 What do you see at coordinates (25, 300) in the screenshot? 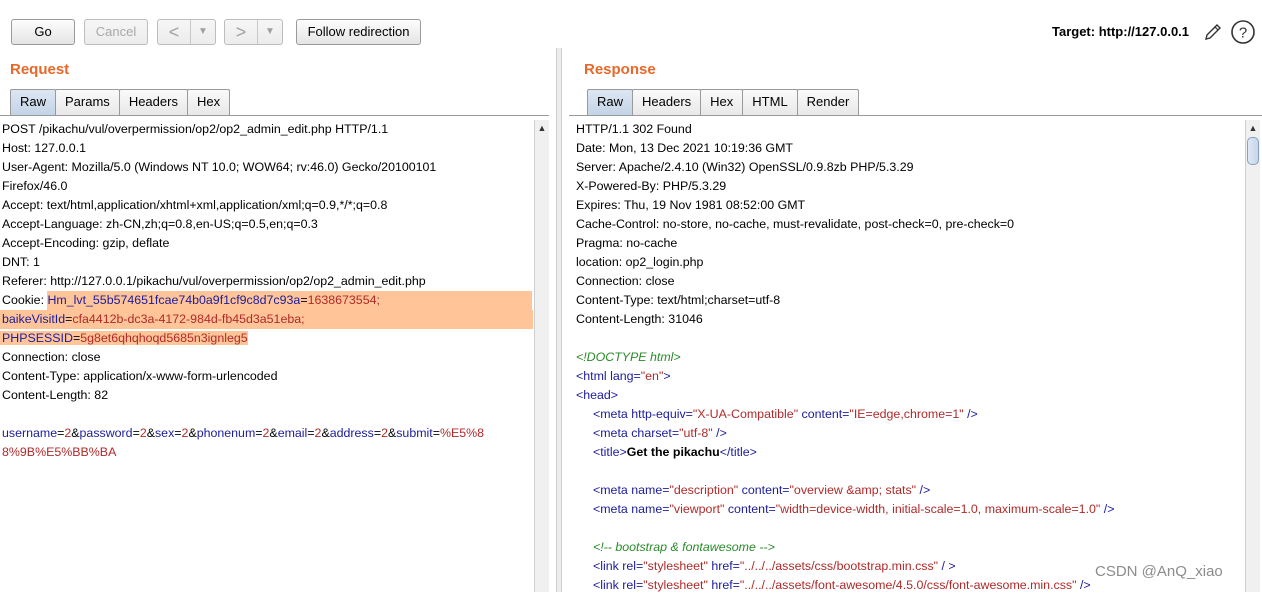
I see `cookie-label: Cookie:` at bounding box center [25, 300].